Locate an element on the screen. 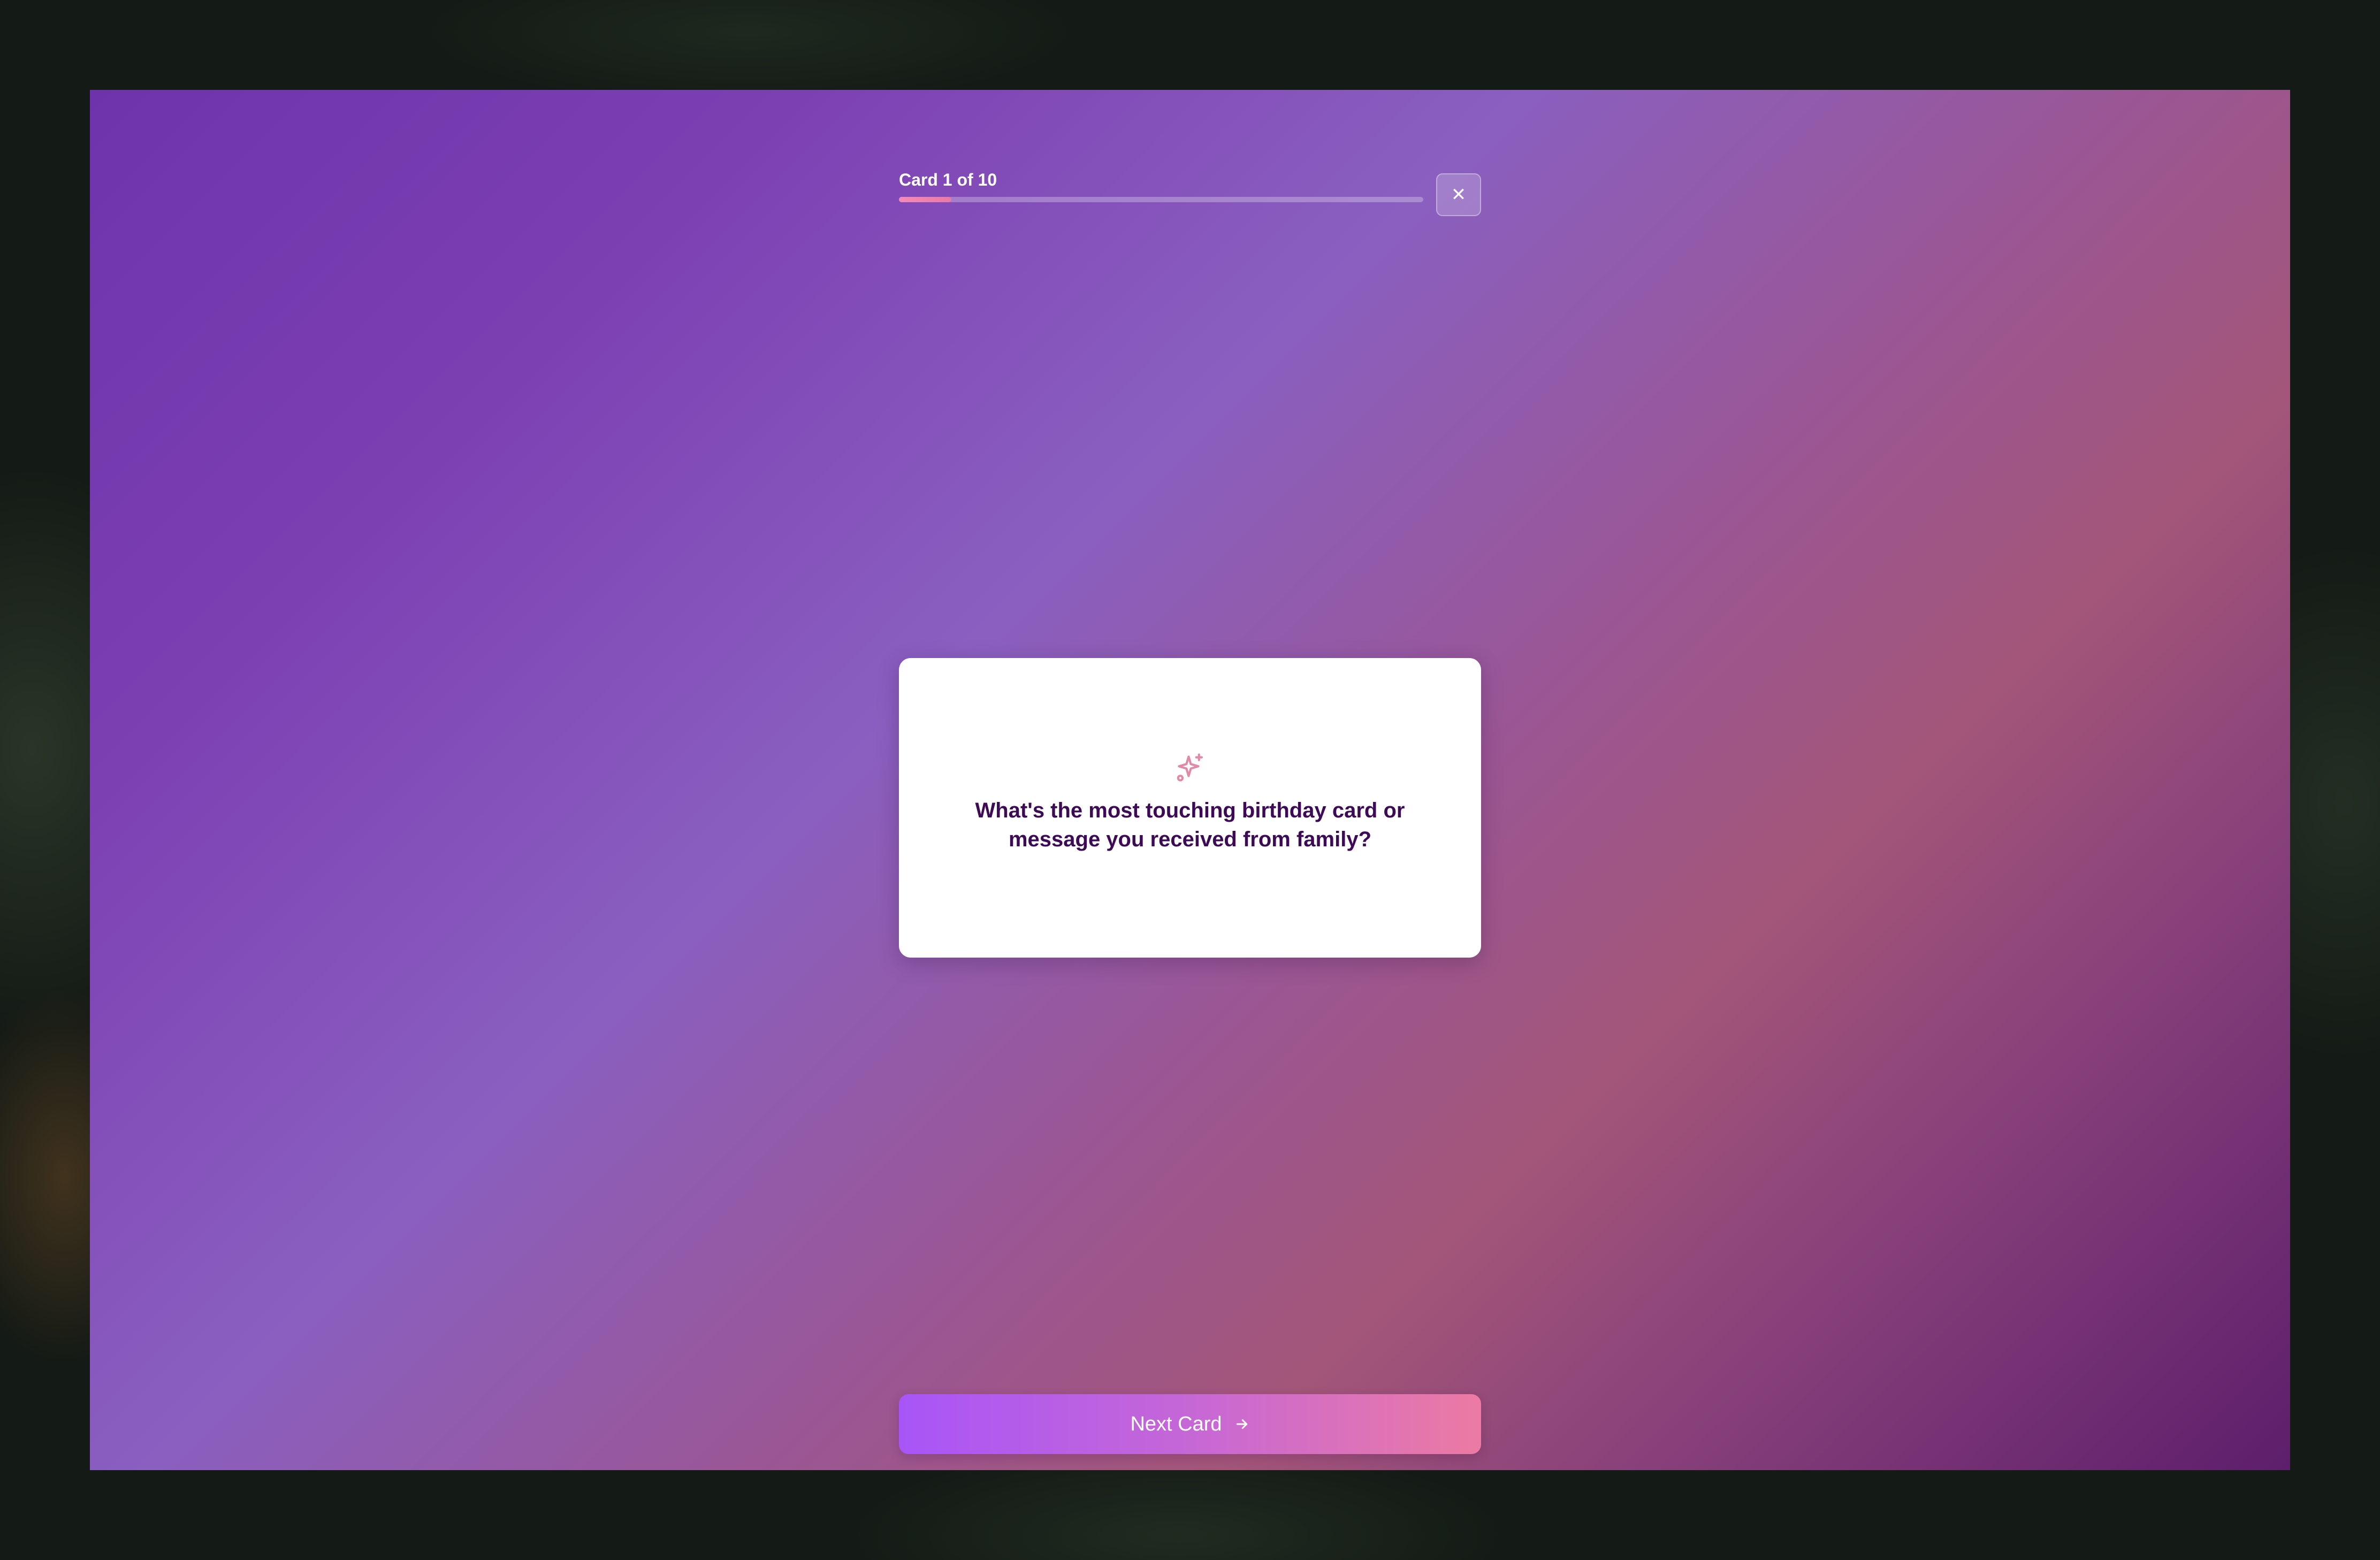 This screenshot has height=1560, width=2380. progress-bar is located at coordinates (1161, 199).